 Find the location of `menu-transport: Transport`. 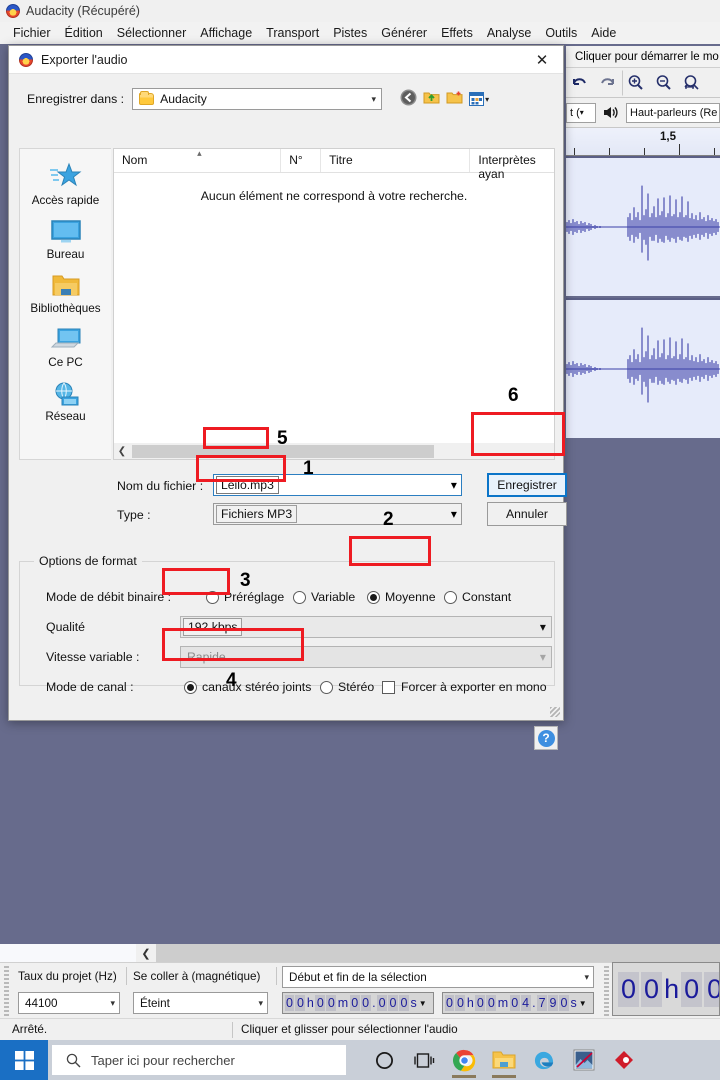

menu-transport: Transport is located at coordinates (292, 33).